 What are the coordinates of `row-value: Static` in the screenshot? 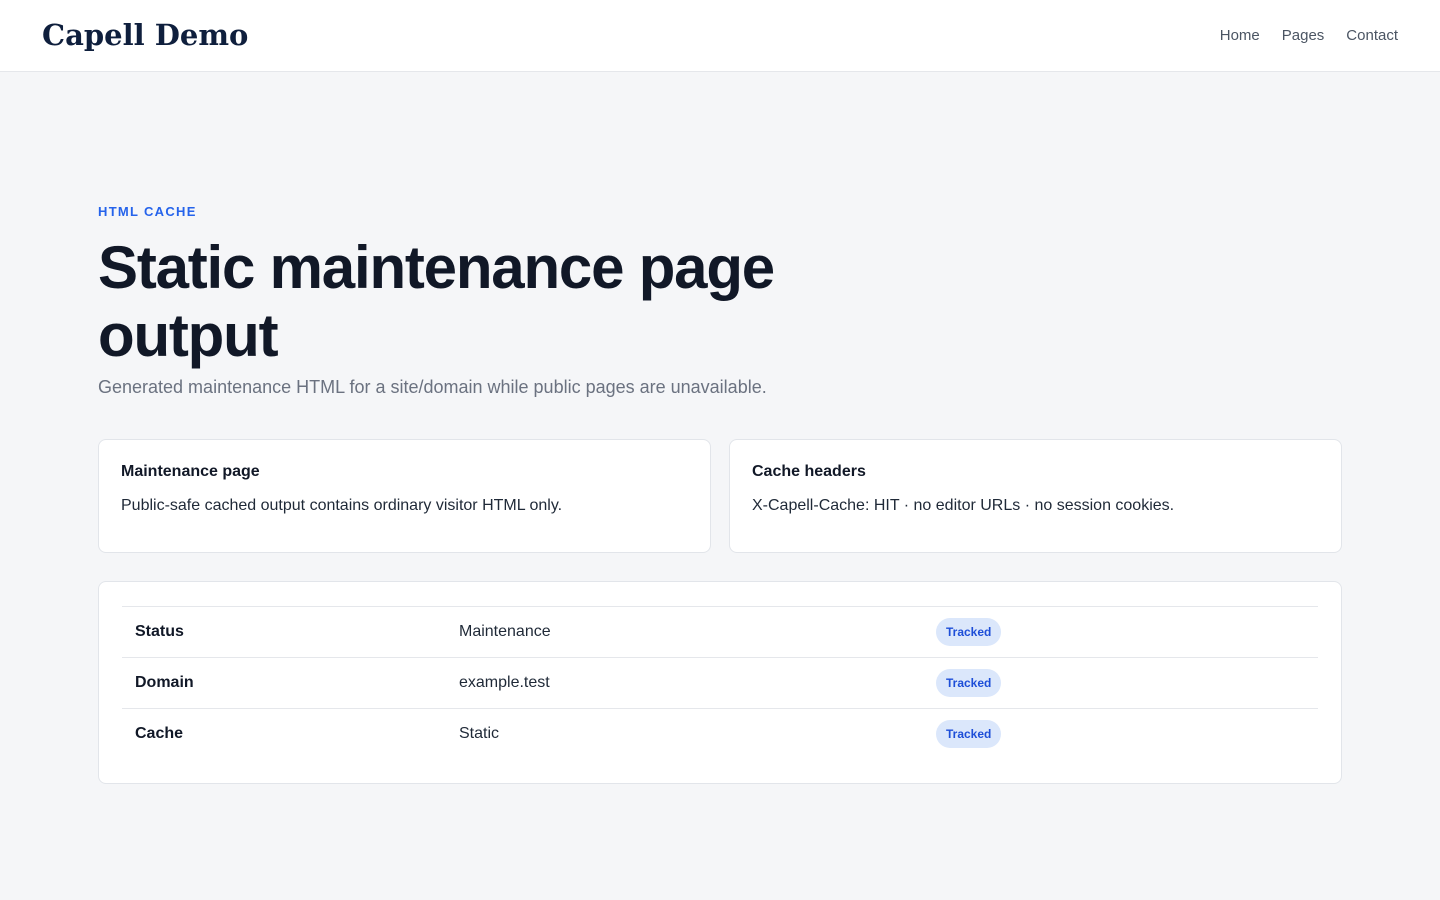 It's located at (479, 734).